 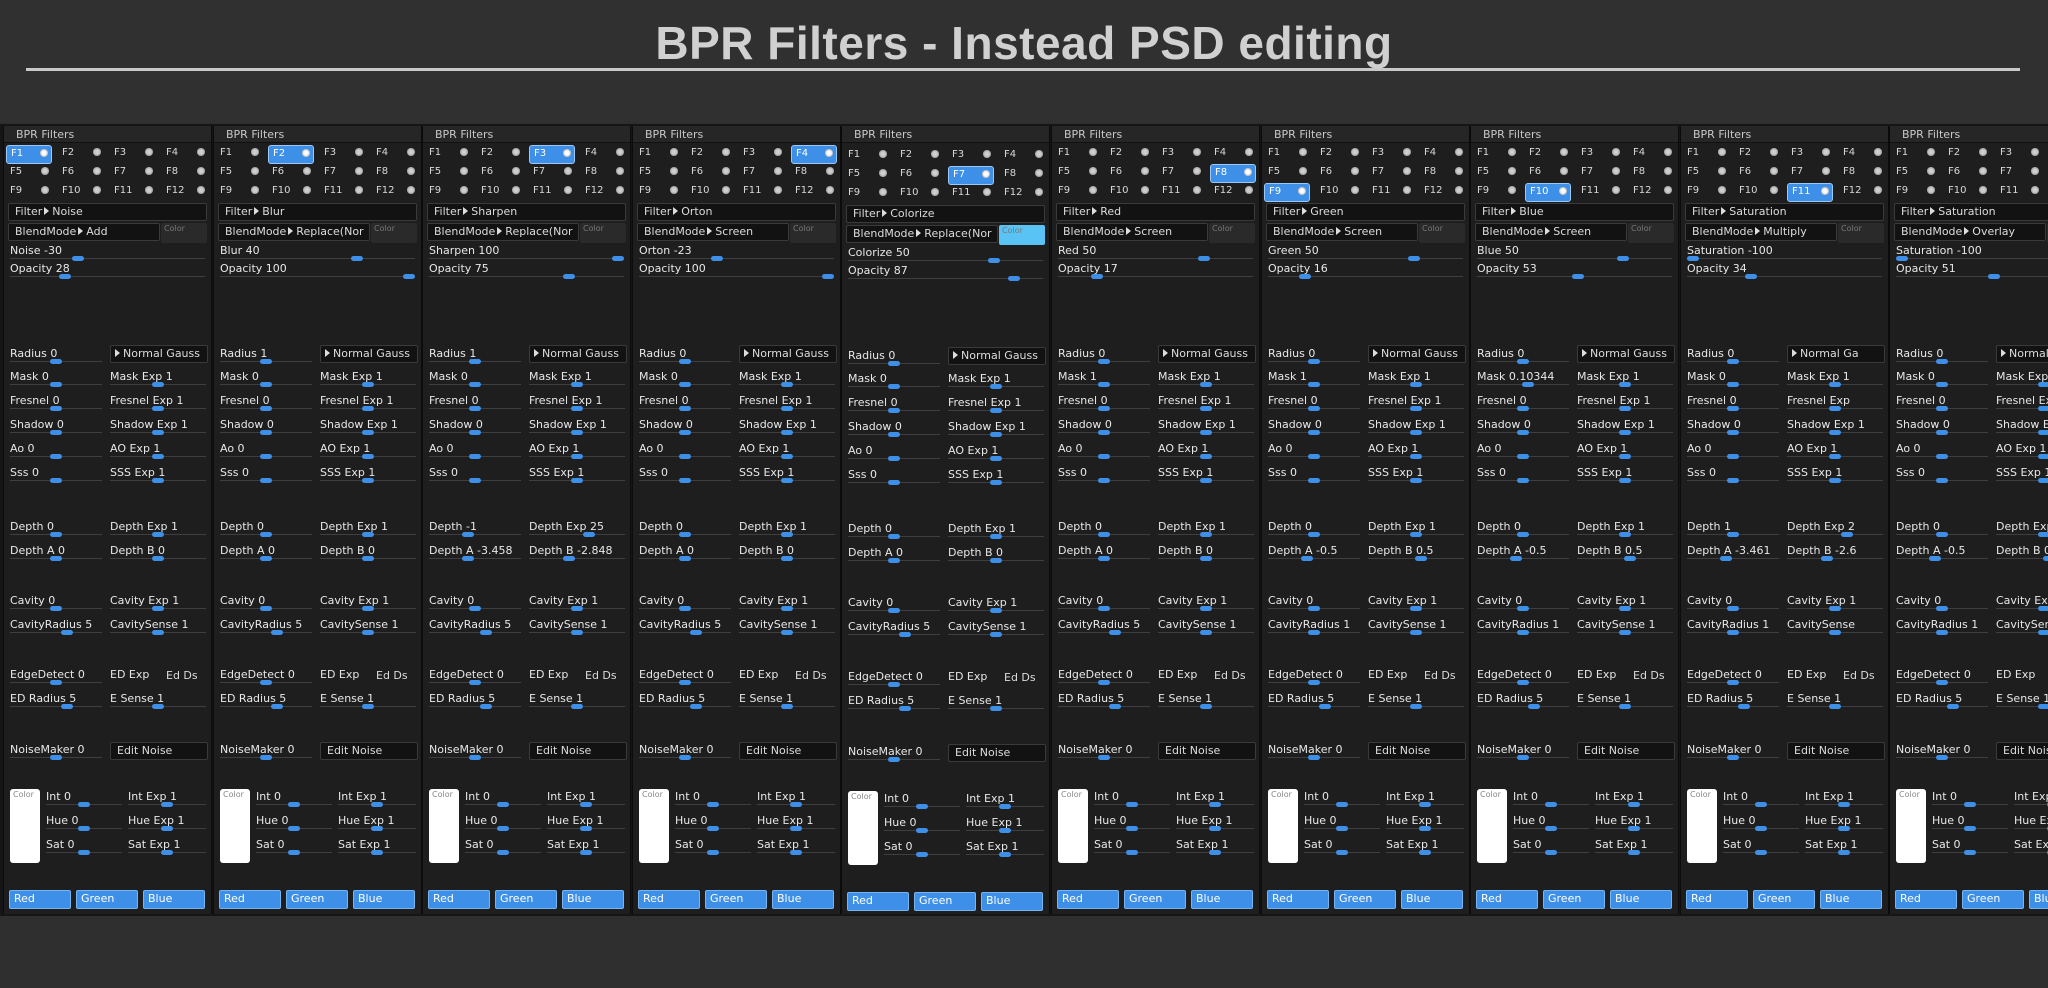 What do you see at coordinates (1744, 706) in the screenshot?
I see `ed-radius-slider-handle` at bounding box center [1744, 706].